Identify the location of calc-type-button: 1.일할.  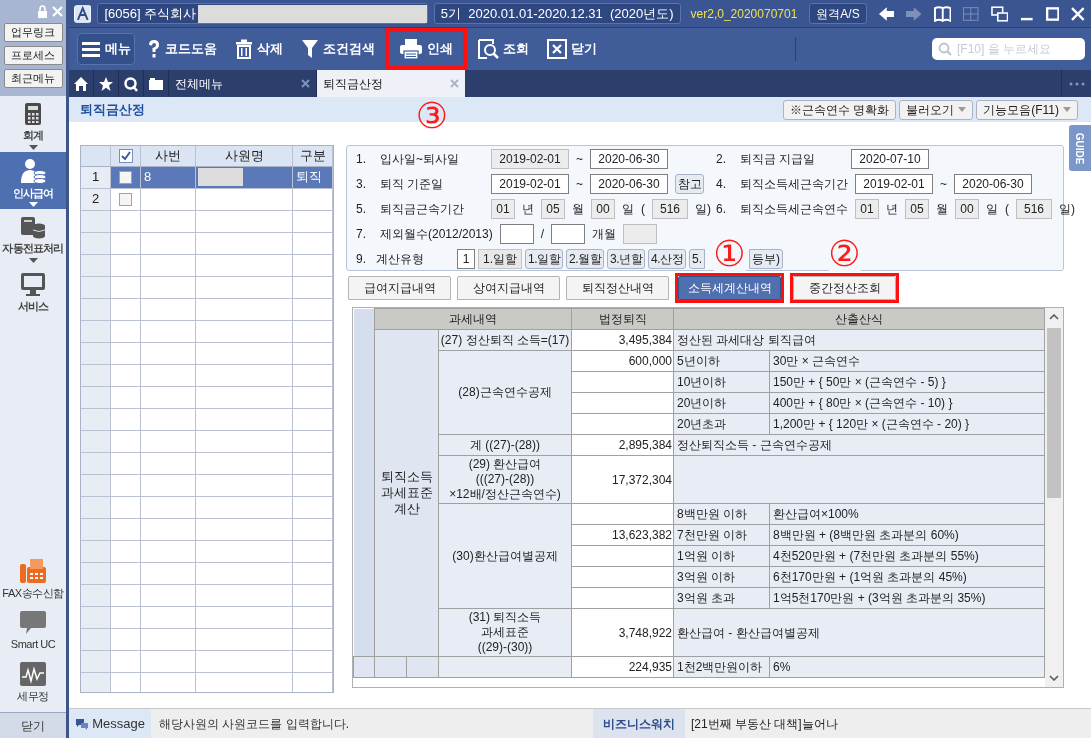
(544, 259).